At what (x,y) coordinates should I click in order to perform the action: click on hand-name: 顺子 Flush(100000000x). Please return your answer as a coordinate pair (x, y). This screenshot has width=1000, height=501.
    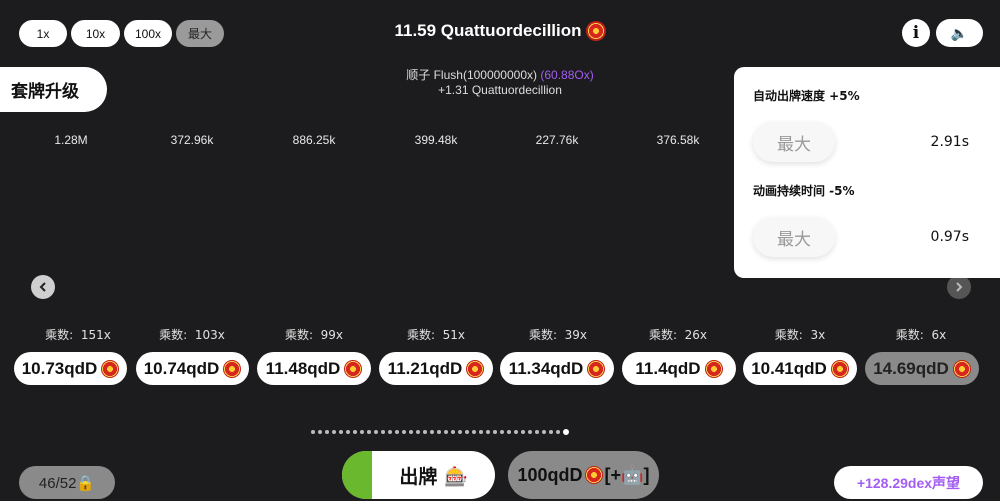
    Looking at the image, I should click on (472, 75).